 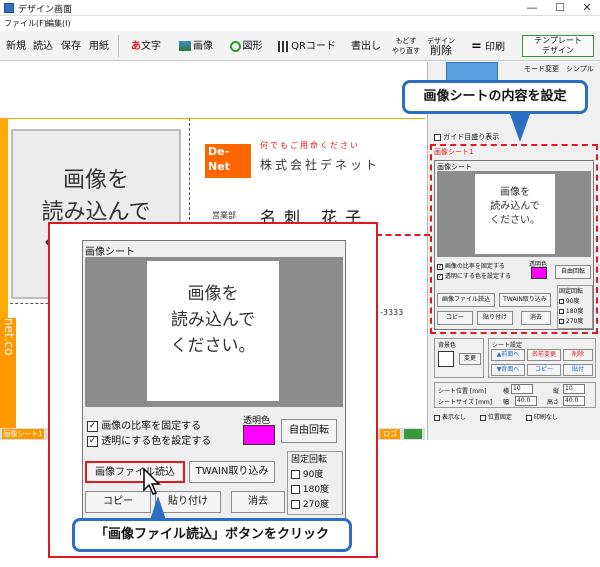 I want to click on text-icon: あ, so click(x=136, y=46).